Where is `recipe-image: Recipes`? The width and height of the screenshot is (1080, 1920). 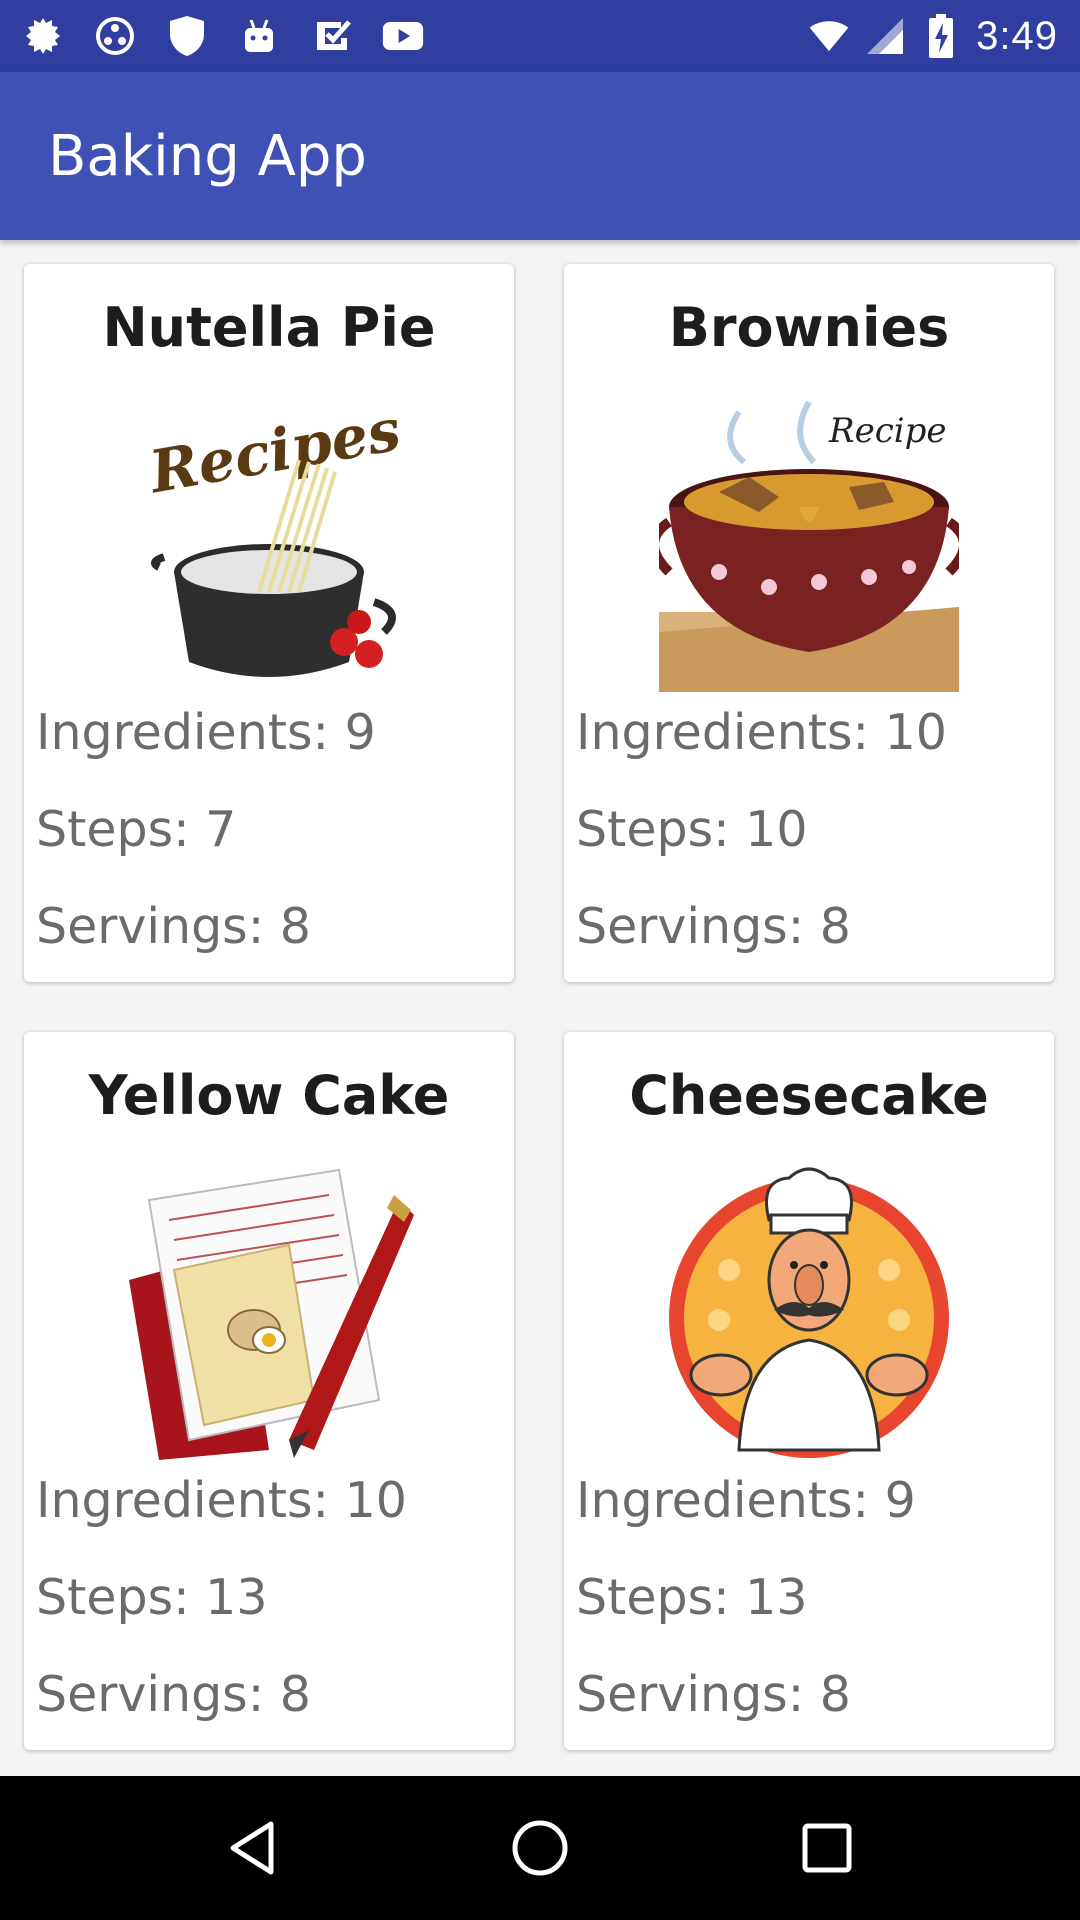 recipe-image: Recipes is located at coordinates (274, 536).